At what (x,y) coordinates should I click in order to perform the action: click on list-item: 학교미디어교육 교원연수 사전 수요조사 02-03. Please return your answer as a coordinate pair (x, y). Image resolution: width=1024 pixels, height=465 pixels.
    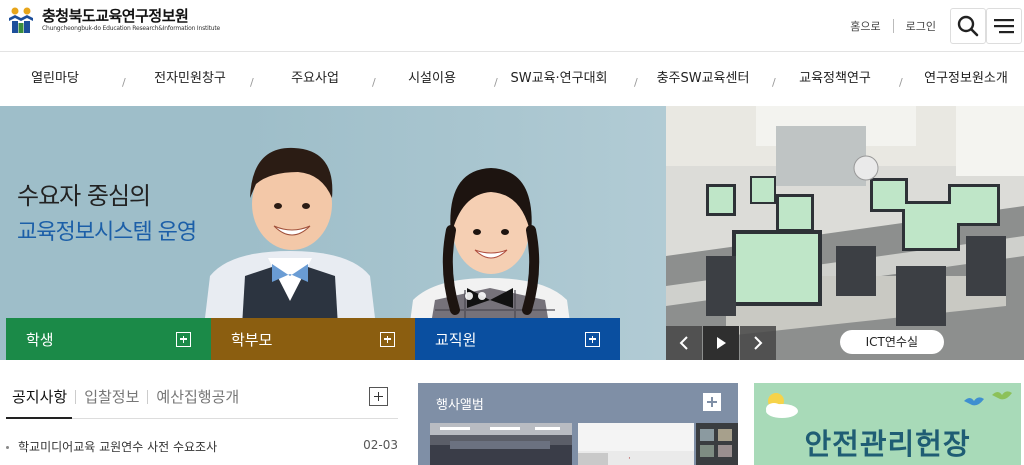
    Looking at the image, I should click on (202, 446).